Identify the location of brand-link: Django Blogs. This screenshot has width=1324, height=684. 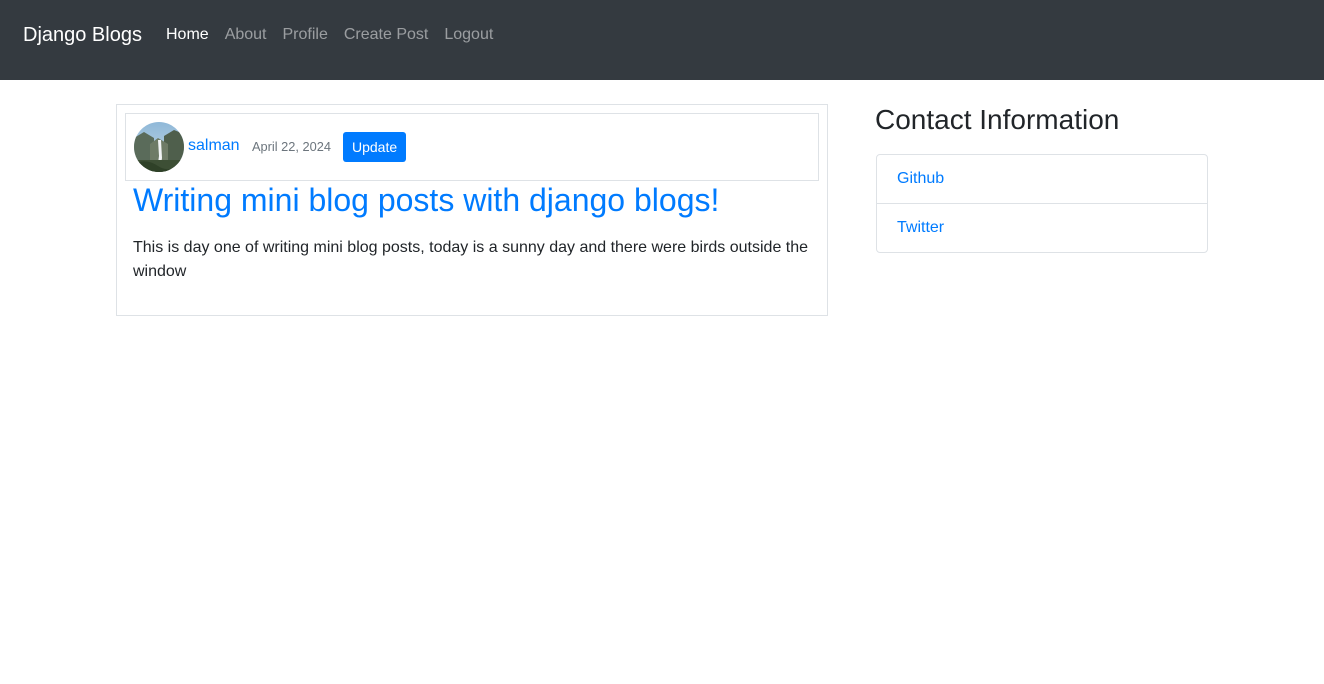
(82, 35).